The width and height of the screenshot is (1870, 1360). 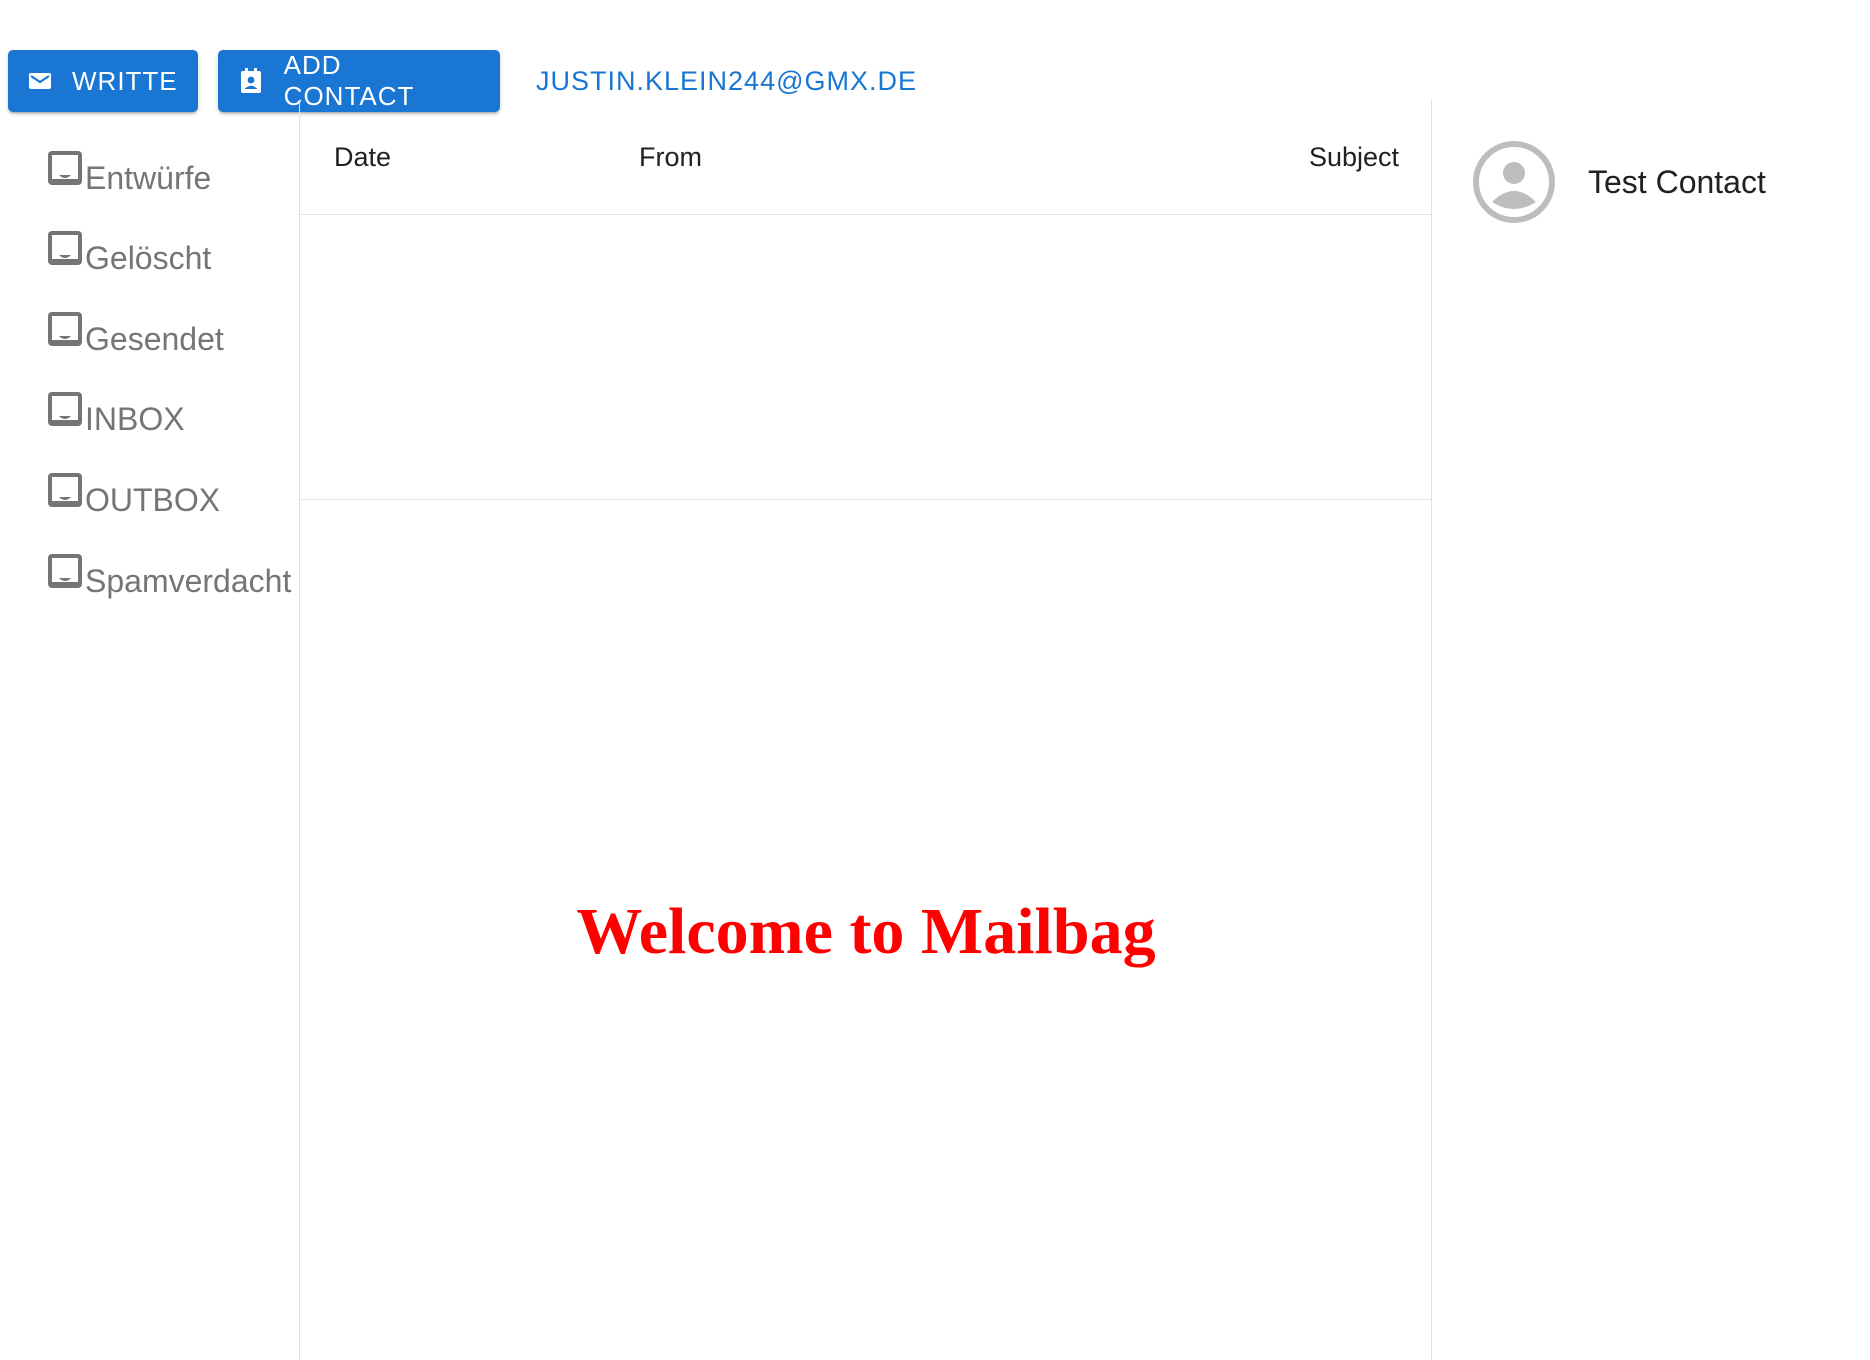 What do you see at coordinates (125, 80) in the screenshot?
I see `write-button-label: Writte` at bounding box center [125, 80].